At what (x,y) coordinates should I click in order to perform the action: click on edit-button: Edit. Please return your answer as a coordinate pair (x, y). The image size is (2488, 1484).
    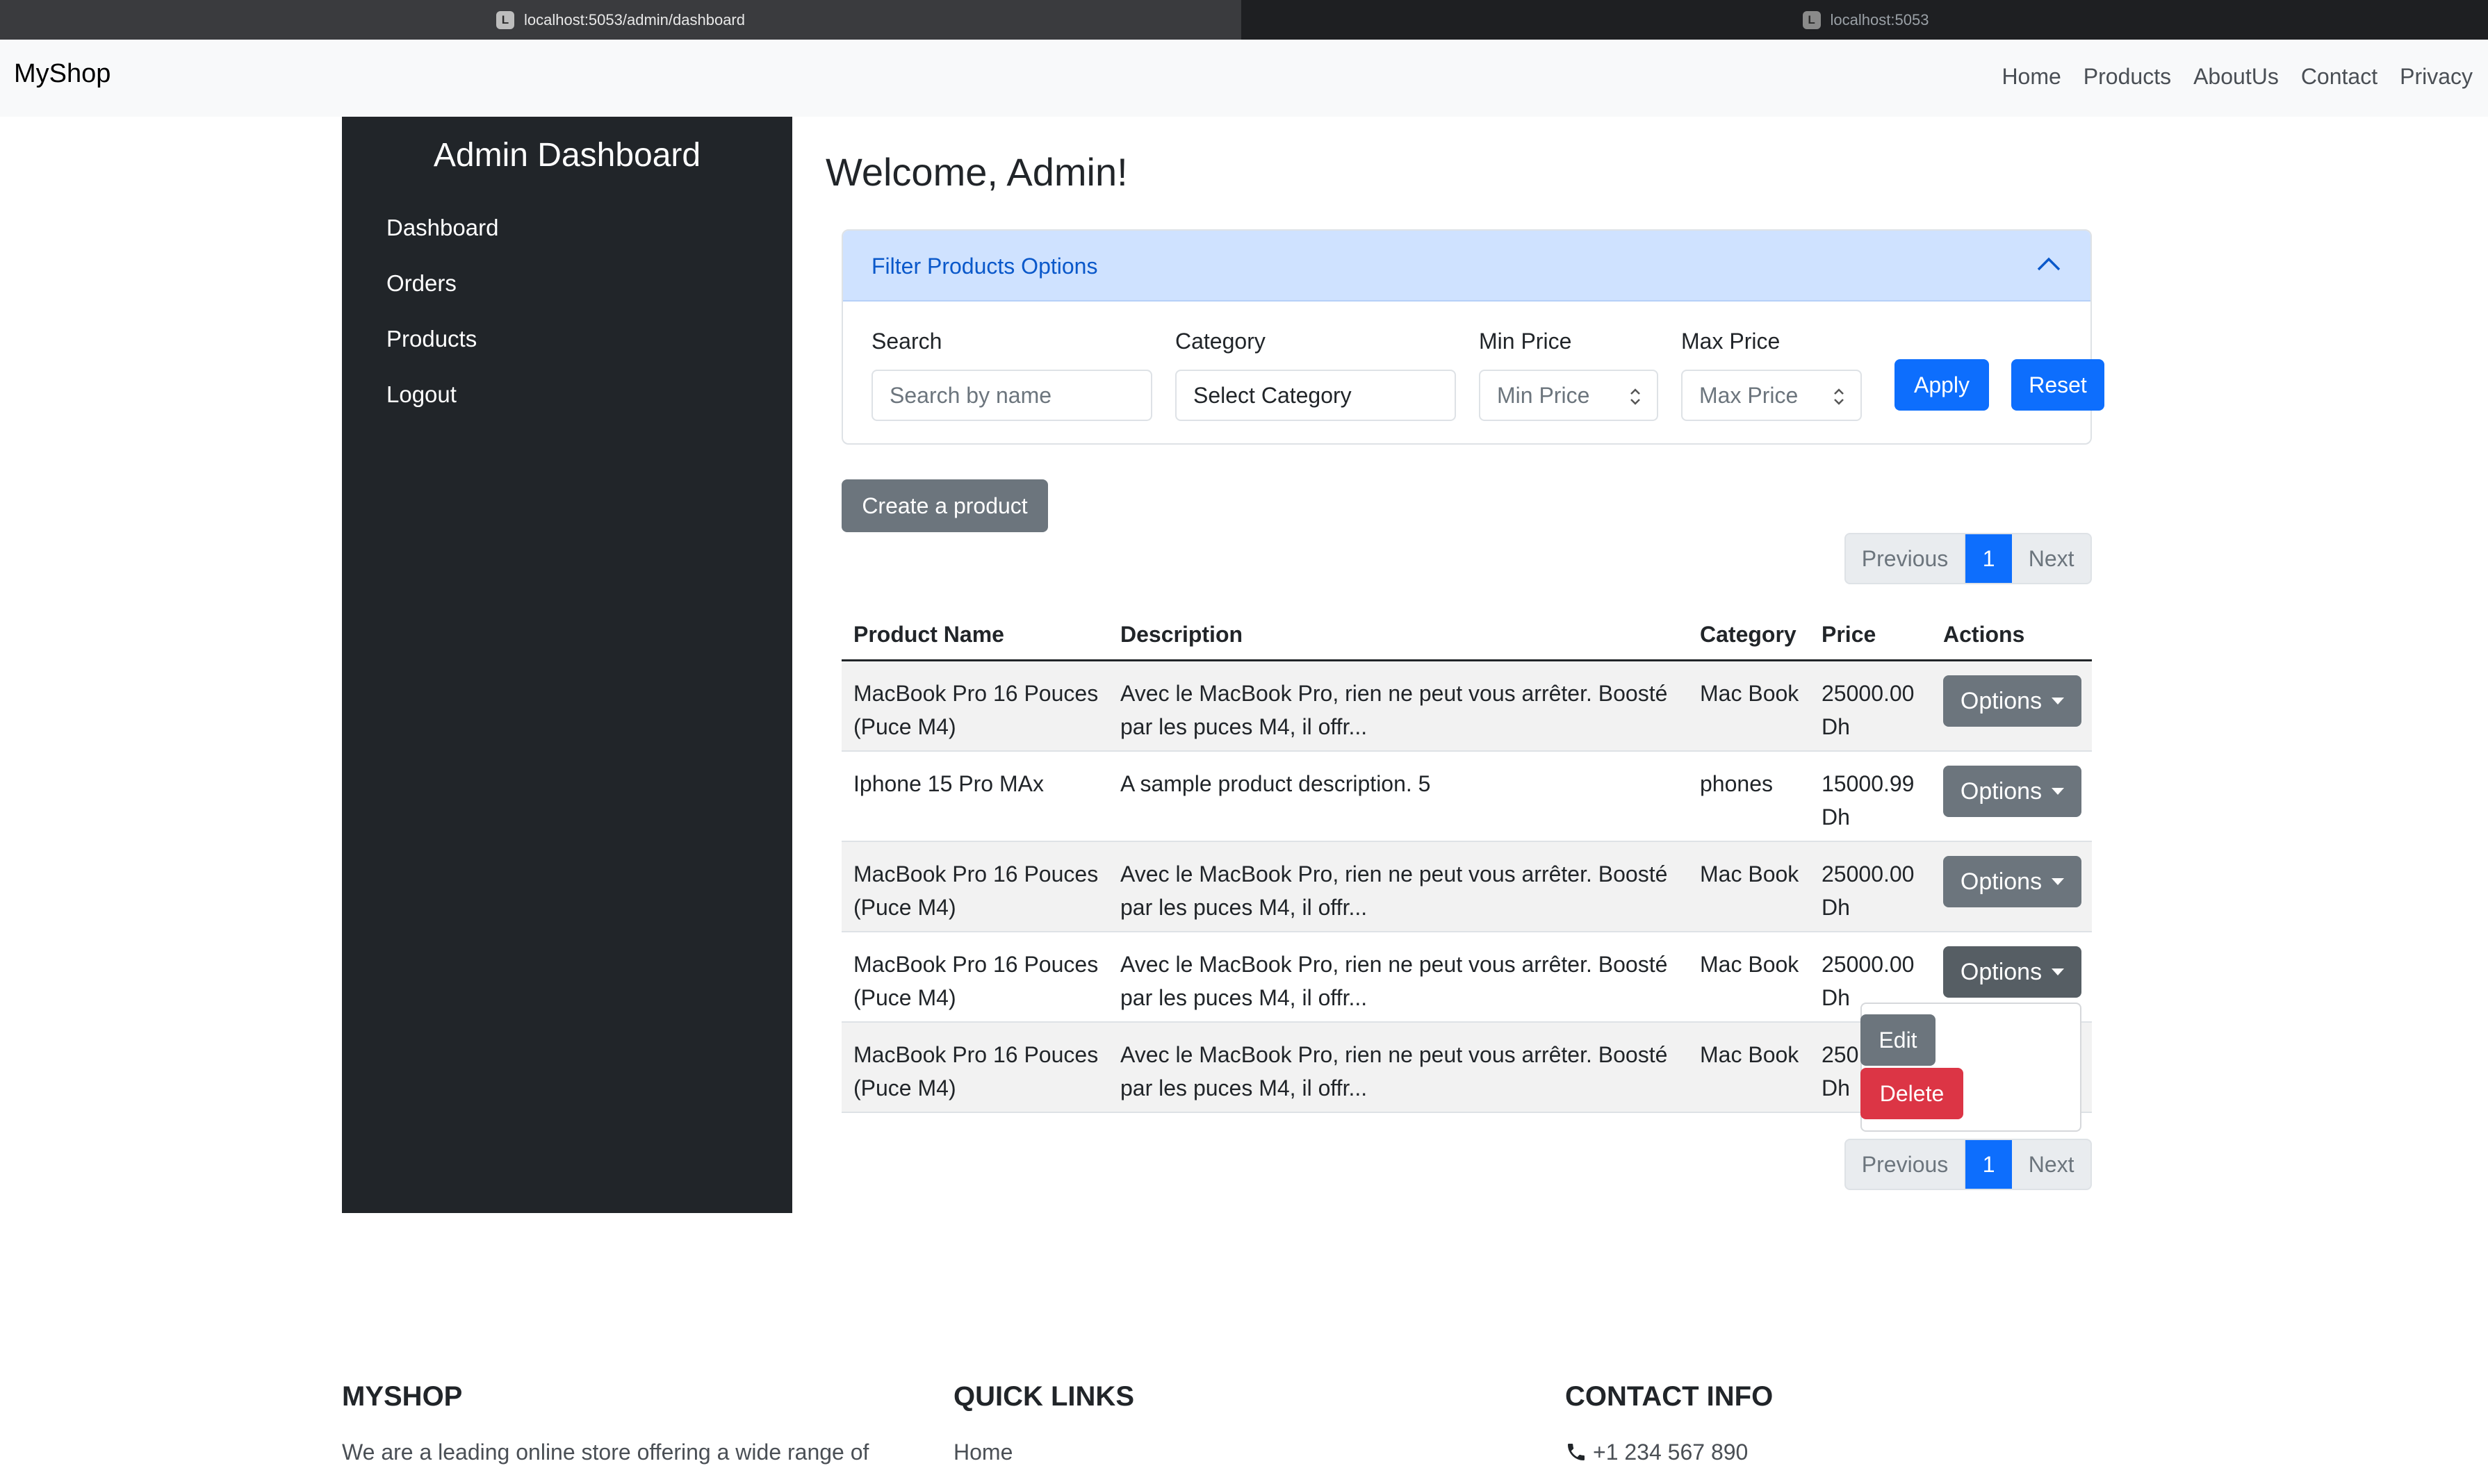
    Looking at the image, I should click on (1897, 1040).